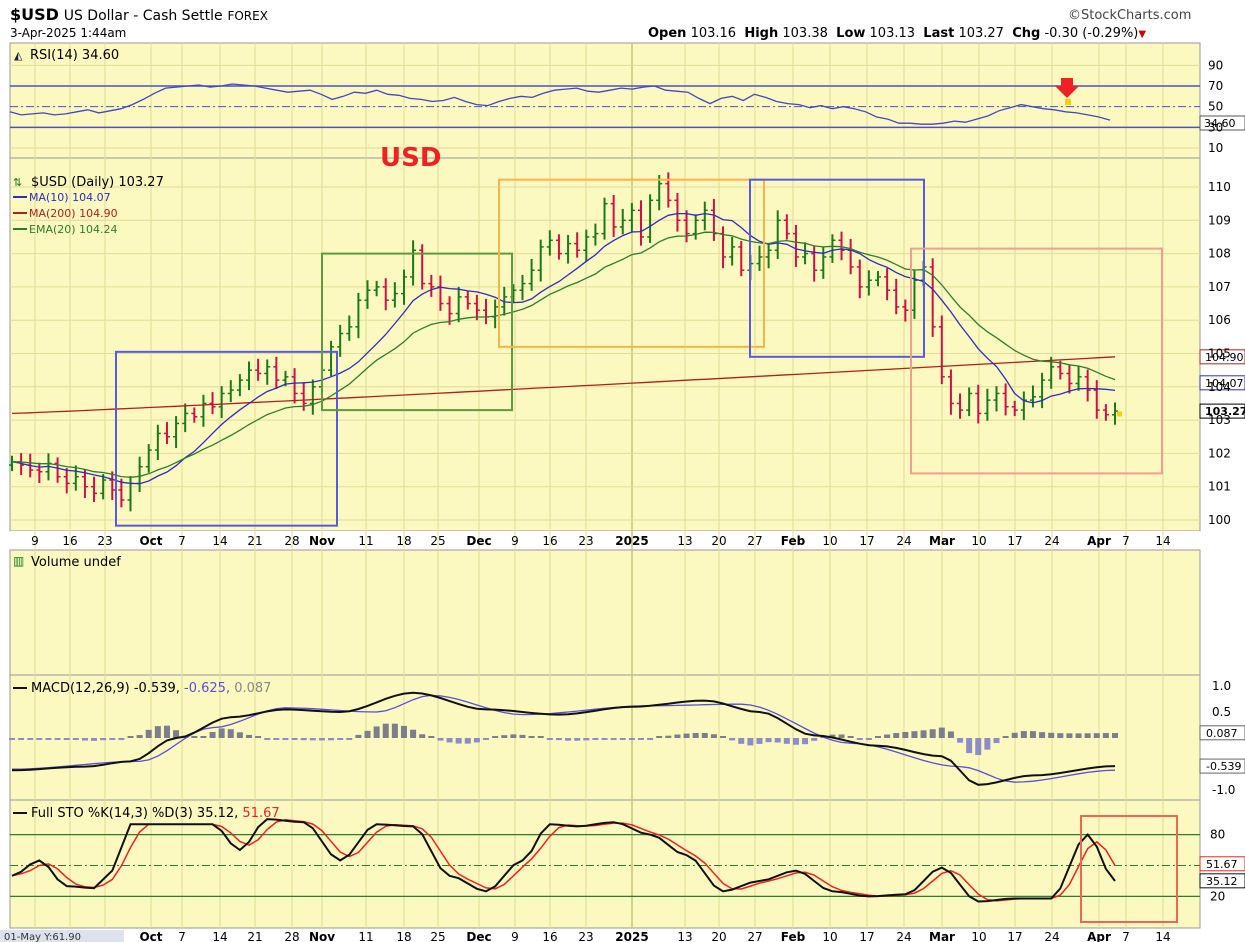  What do you see at coordinates (605, 100) in the screenshot?
I see `rsi-panel` at bounding box center [605, 100].